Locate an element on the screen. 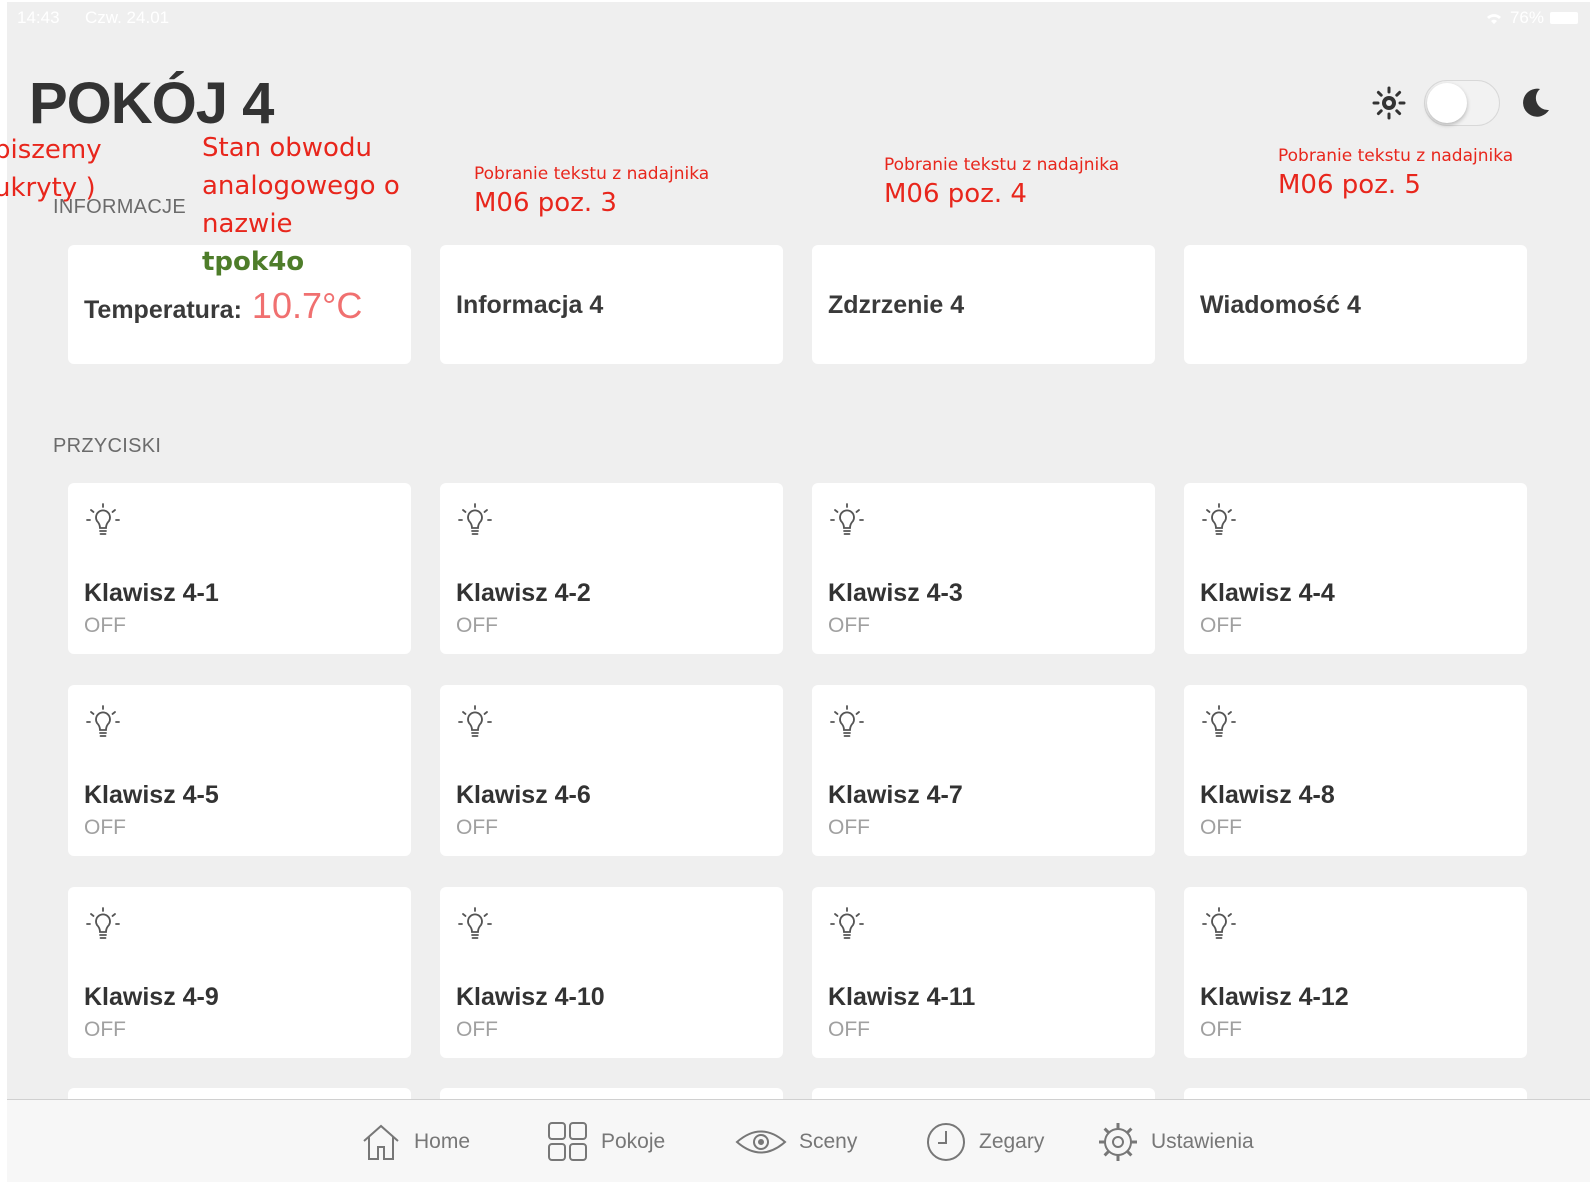  tab-bar: Home Pokoje Sceny Zegary Ustawienia is located at coordinates (798, 1140).